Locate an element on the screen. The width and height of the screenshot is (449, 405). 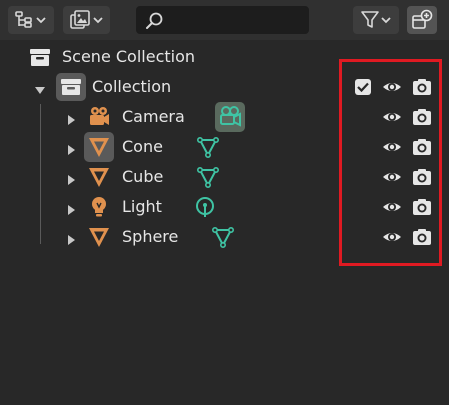
disclosure-expanded-icon is located at coordinates (40, 87).